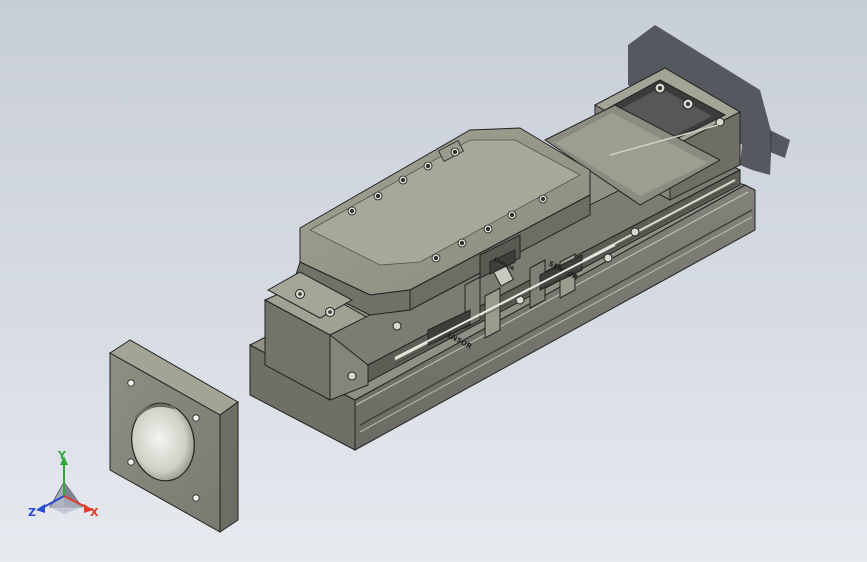  Describe the element at coordinates (32, 512) in the screenshot. I see `z-axis-label: Z` at that location.